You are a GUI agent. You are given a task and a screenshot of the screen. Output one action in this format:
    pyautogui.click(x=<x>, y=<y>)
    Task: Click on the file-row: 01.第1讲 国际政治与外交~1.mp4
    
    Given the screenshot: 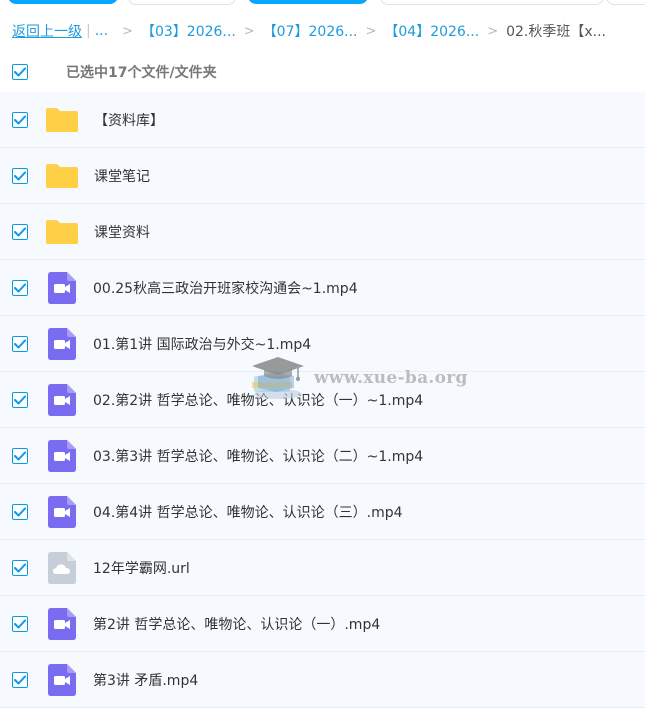 What is the action you would take?
    pyautogui.click(x=322, y=344)
    